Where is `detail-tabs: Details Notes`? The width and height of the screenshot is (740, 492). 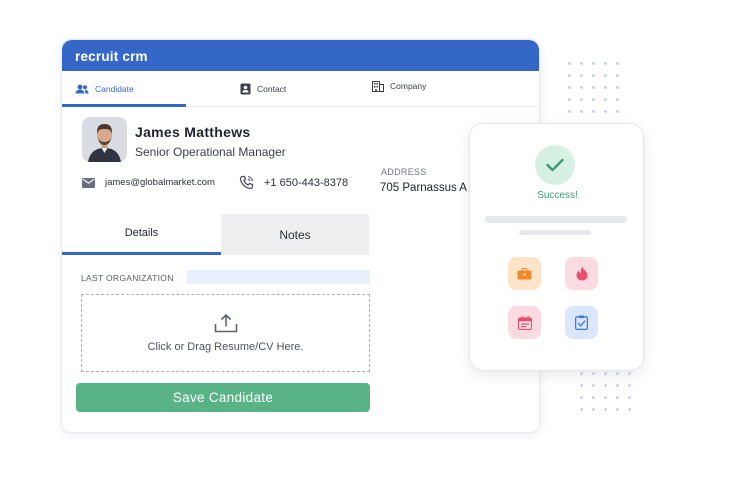
detail-tabs: Details Notes is located at coordinates (215, 234).